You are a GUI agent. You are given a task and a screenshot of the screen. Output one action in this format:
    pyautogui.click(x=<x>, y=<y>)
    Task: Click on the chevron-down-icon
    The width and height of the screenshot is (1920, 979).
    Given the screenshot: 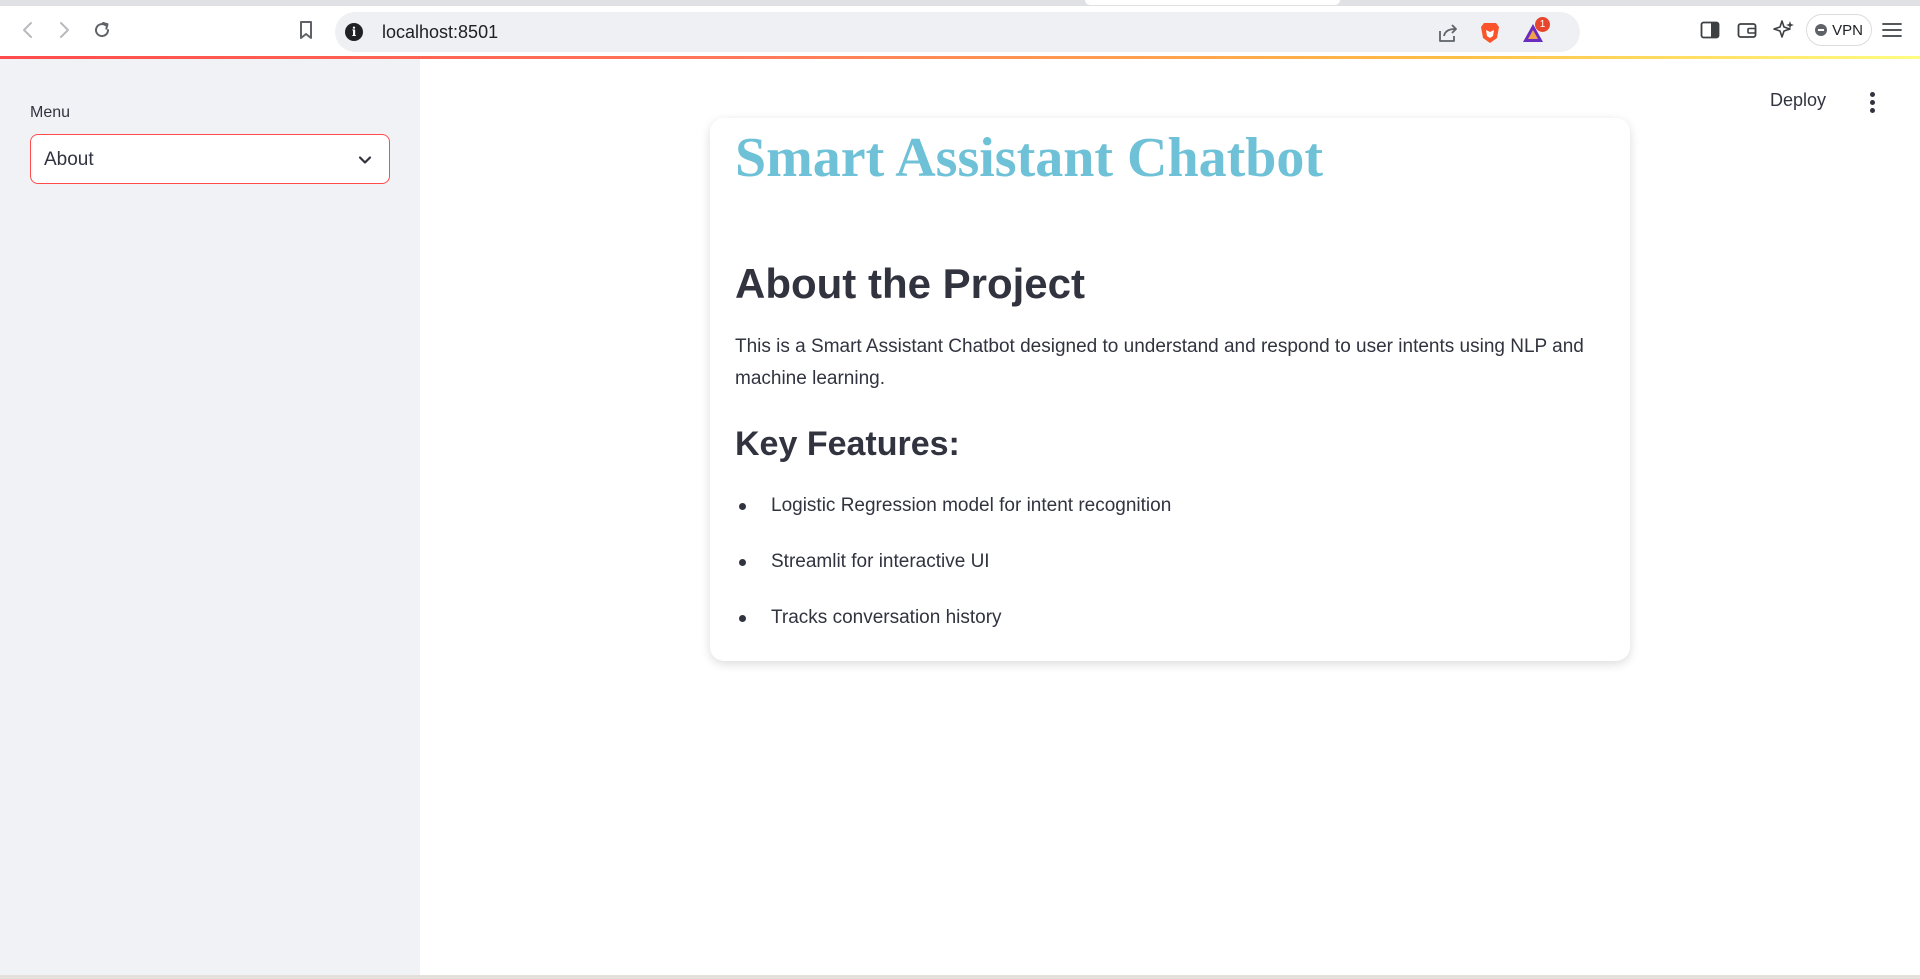 What is the action you would take?
    pyautogui.click(x=365, y=160)
    